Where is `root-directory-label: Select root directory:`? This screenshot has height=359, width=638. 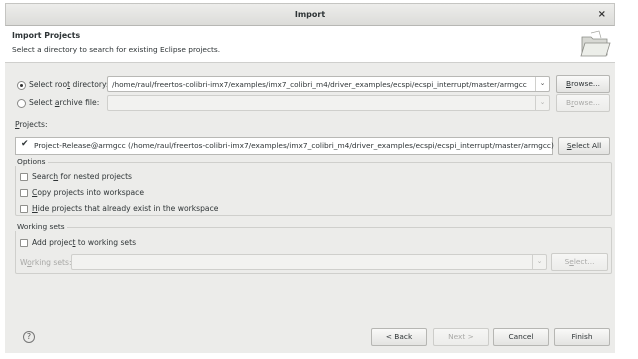
root-directory-label: Select root directory: is located at coordinates (69, 84).